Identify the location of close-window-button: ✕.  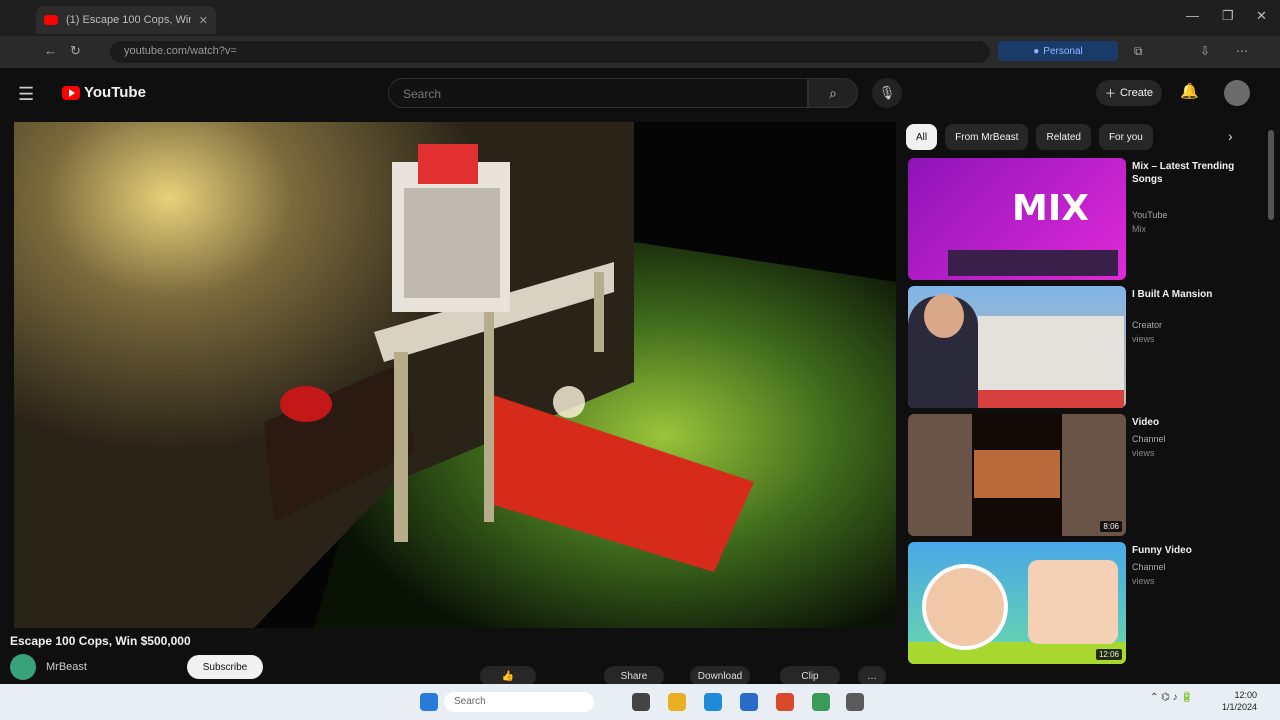
(1261, 16).